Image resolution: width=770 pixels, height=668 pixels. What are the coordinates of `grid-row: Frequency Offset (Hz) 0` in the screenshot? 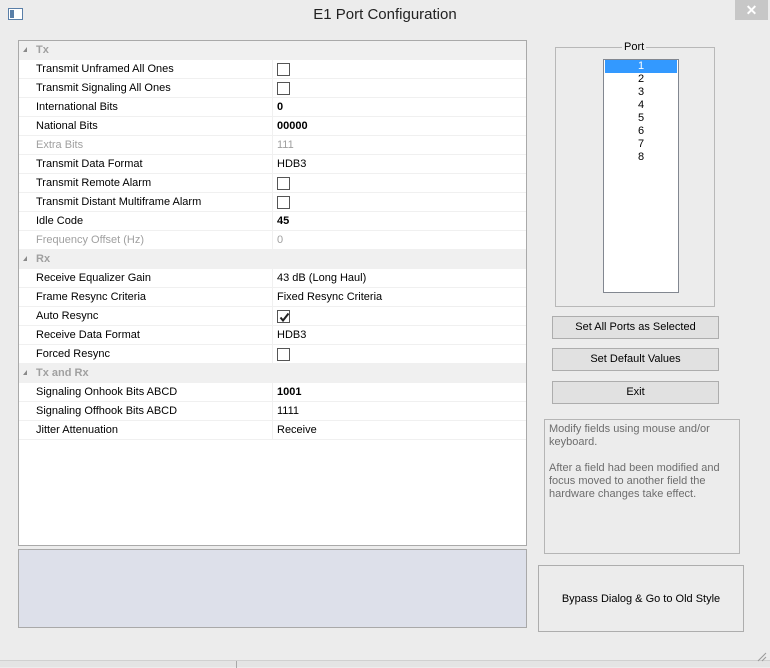 It's located at (272, 240).